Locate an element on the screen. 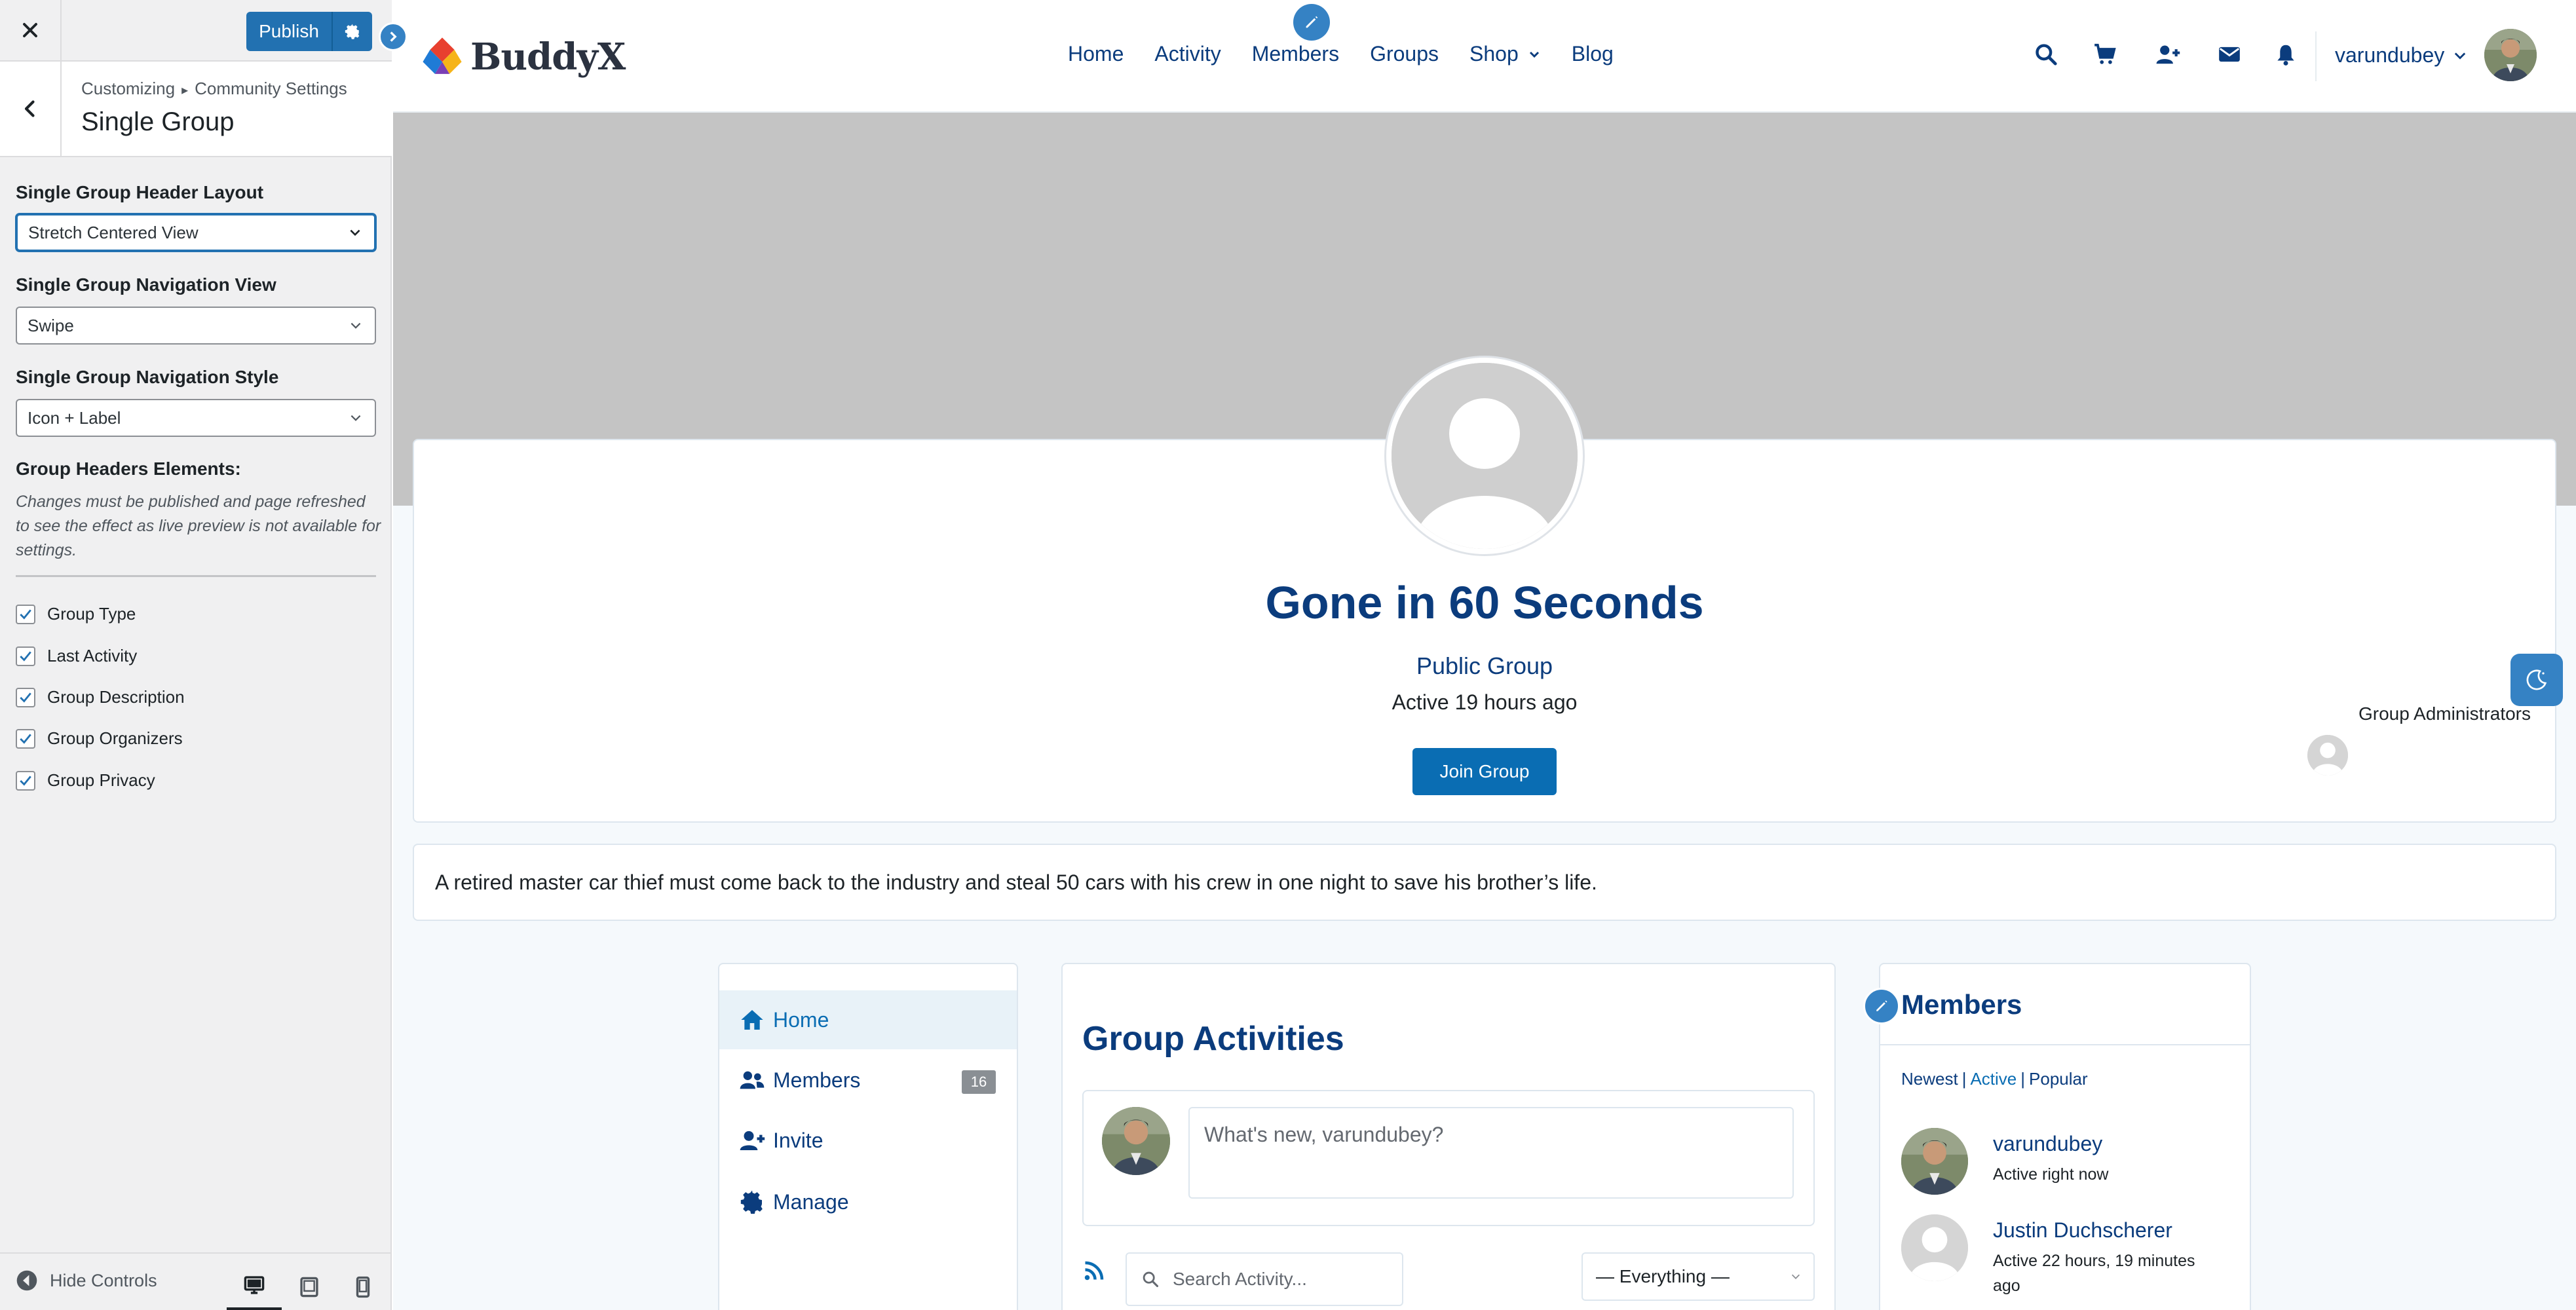 This screenshot has width=2576, height=1310. checkbox-last-activity: Last Activity is located at coordinates (76, 656).